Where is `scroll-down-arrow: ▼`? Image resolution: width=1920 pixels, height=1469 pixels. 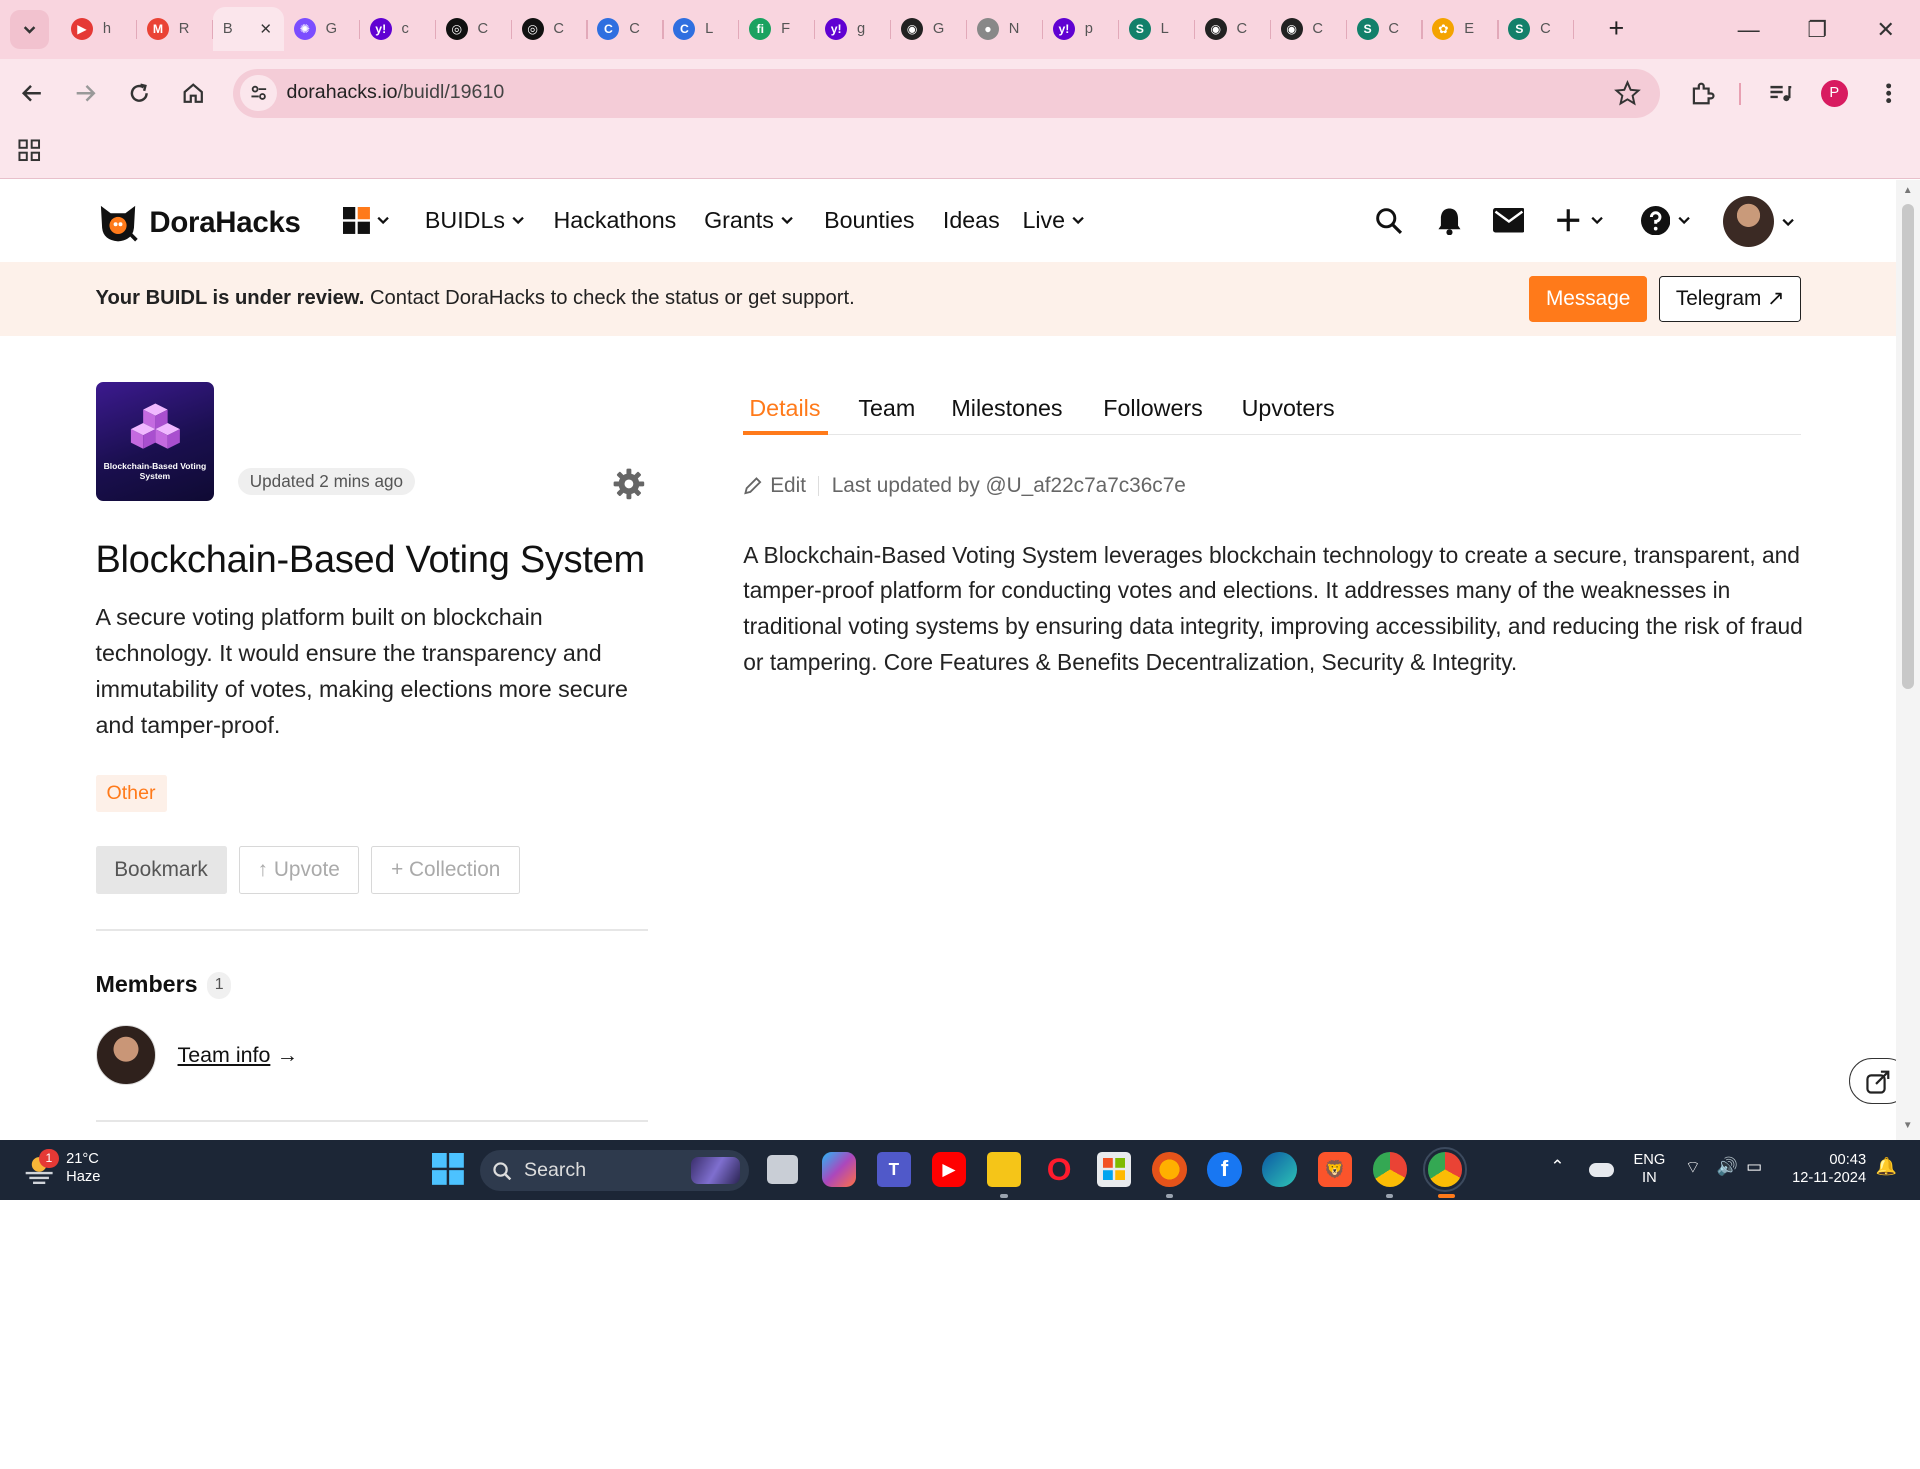
scroll-down-arrow: ▼ is located at coordinates (1908, 1126).